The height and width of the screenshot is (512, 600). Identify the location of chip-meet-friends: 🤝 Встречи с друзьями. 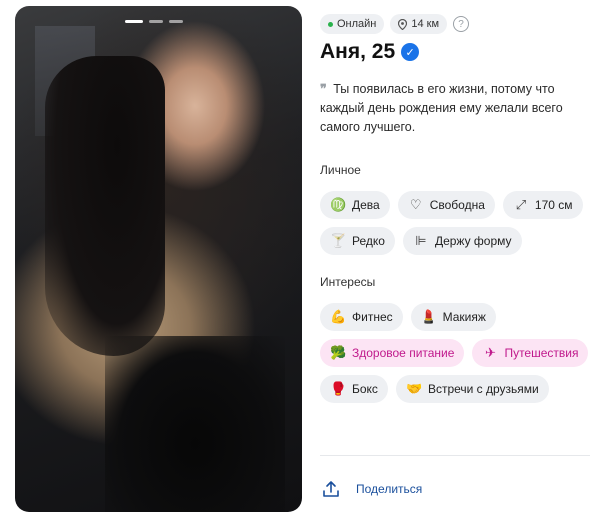
(472, 389).